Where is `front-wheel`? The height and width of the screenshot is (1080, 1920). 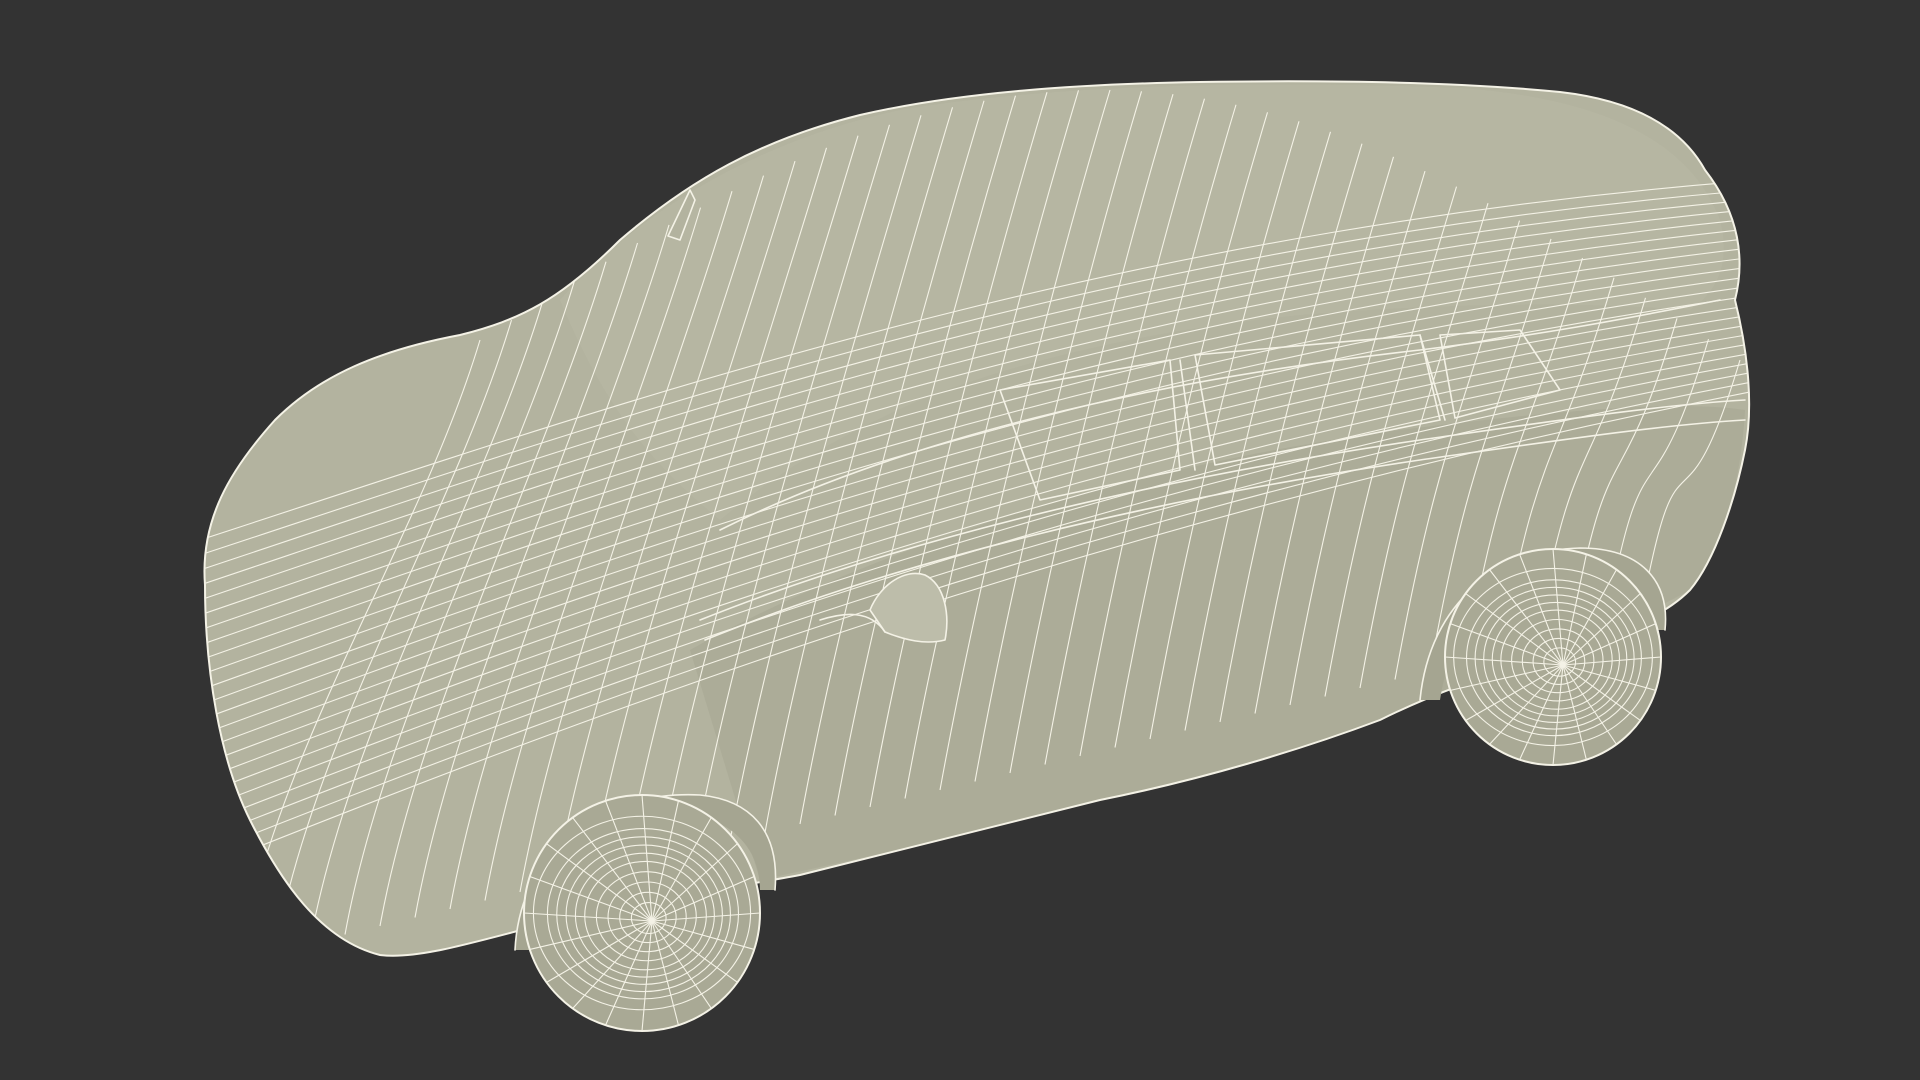 front-wheel is located at coordinates (642, 913).